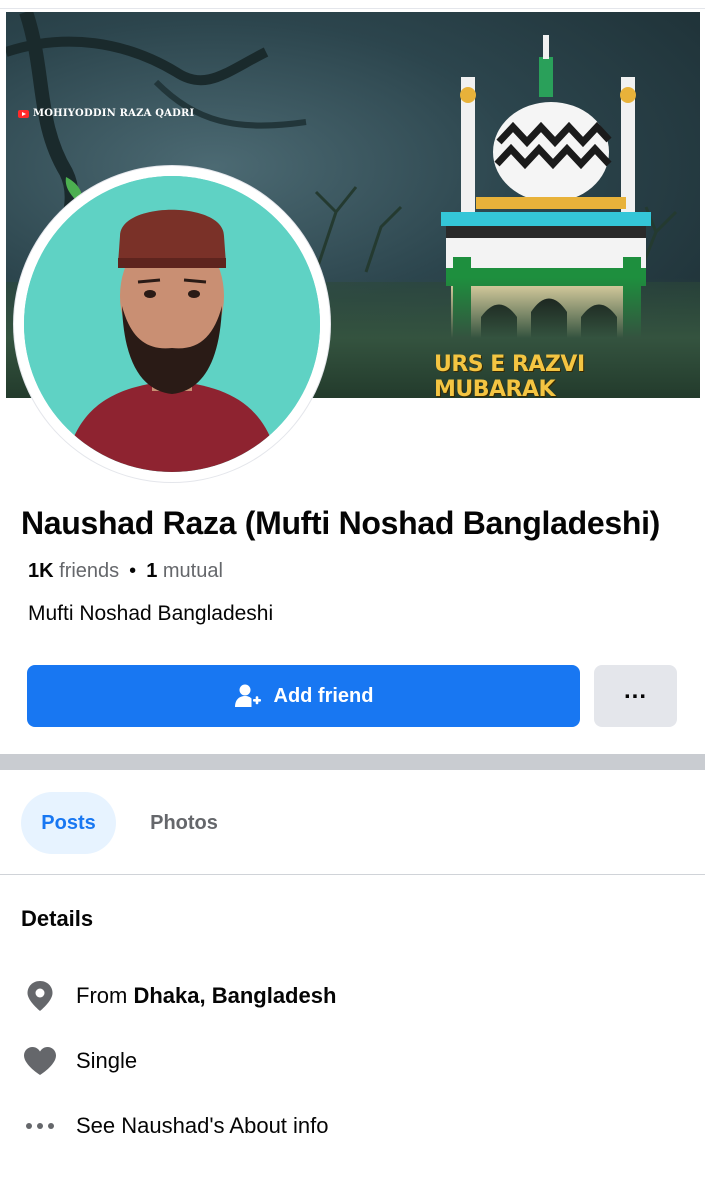  Describe the element at coordinates (184, 823) in the screenshot. I see `tab-photos: Photos` at that location.